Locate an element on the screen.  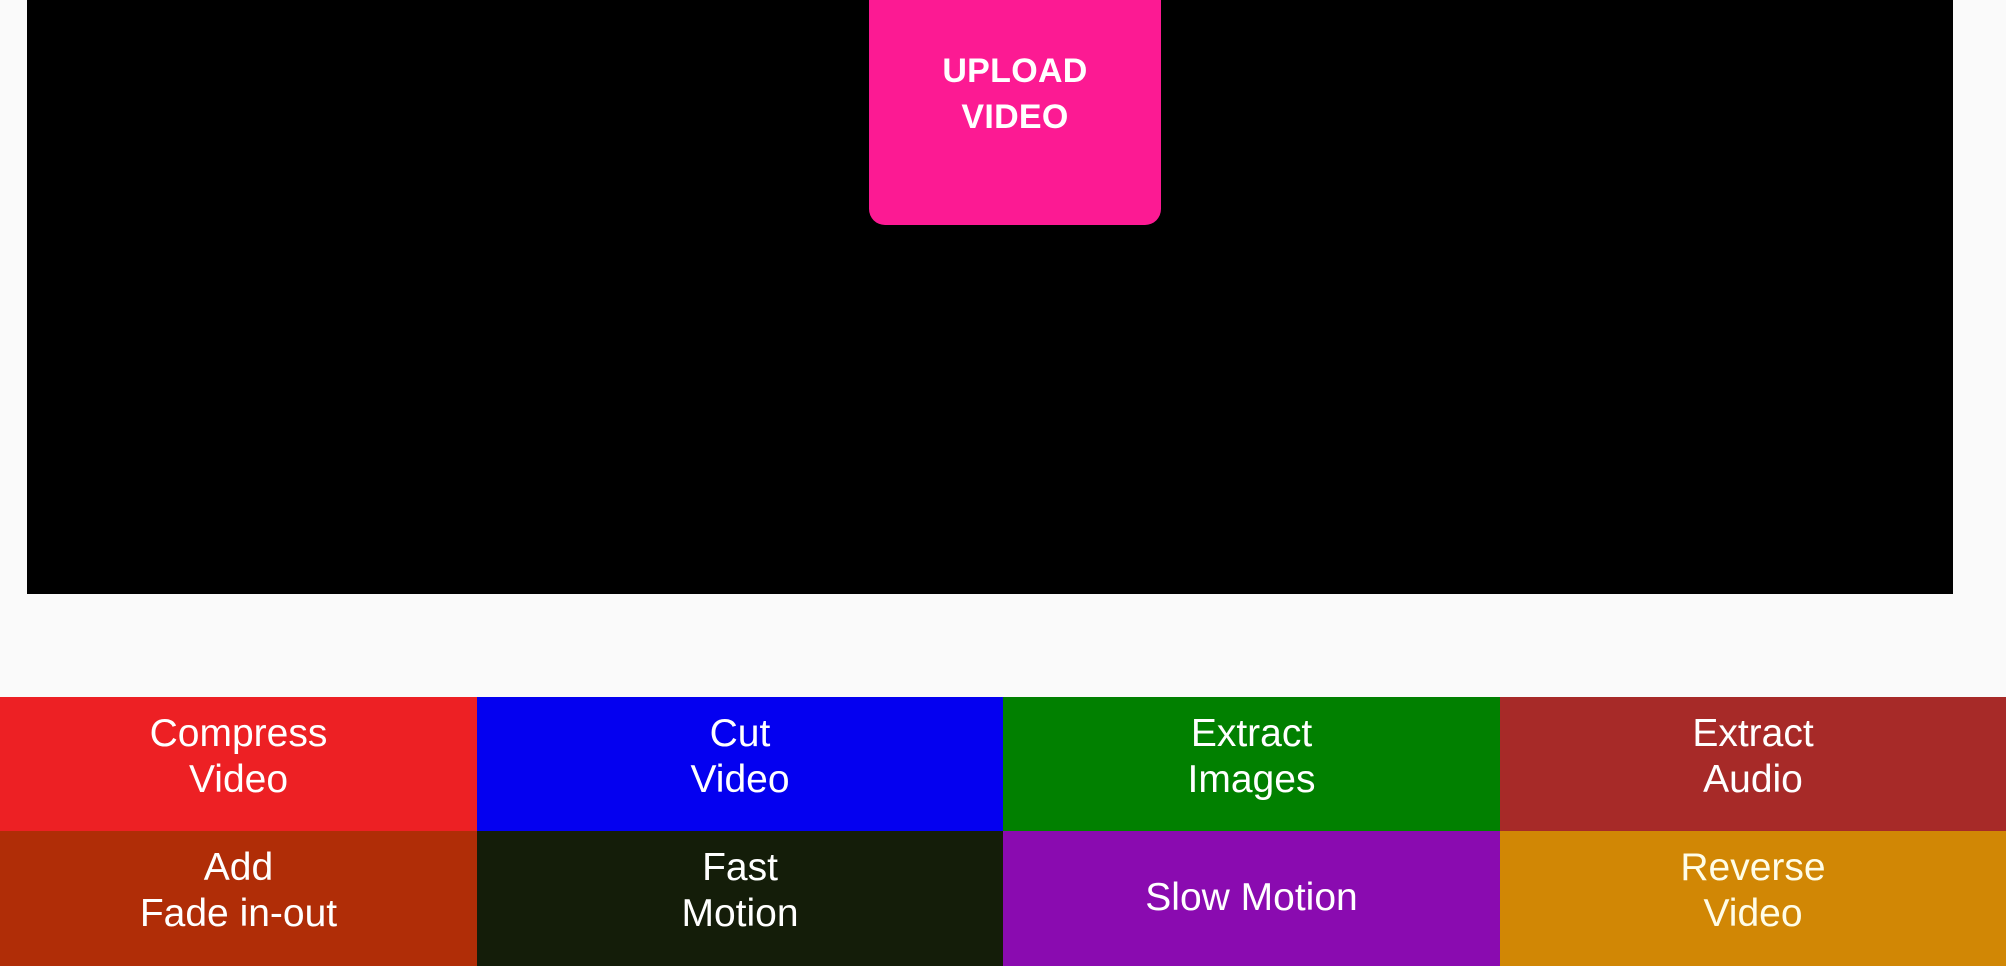
tool-tile-compress-video: Compress Video is located at coordinates (238, 764).